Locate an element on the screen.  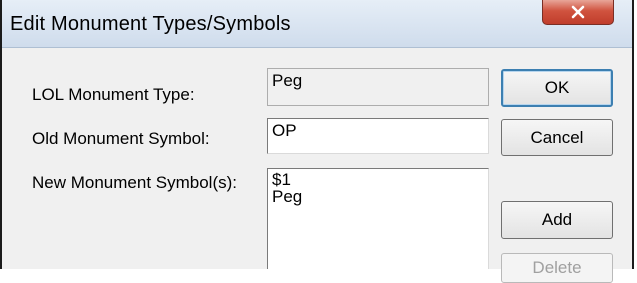
new-monument-symbols-list: $1 Peg is located at coordinates (378, 218).